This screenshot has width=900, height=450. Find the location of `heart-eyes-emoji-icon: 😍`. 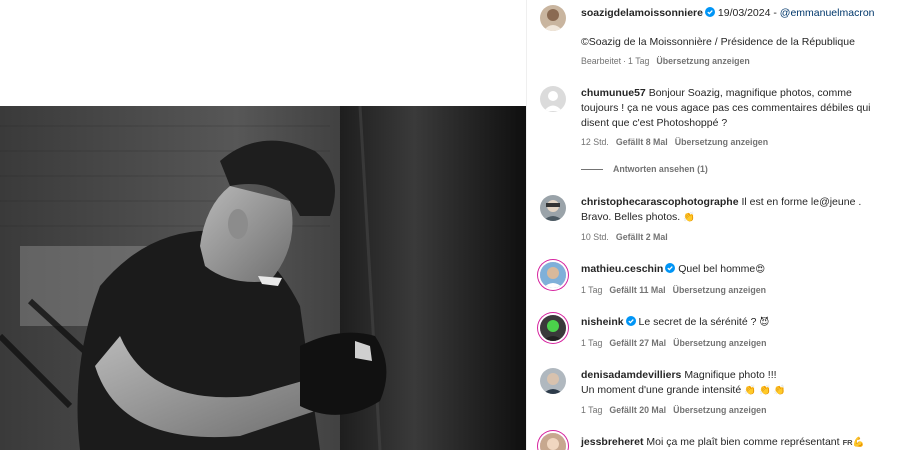

heart-eyes-emoji-icon: 😍 is located at coordinates (760, 269).